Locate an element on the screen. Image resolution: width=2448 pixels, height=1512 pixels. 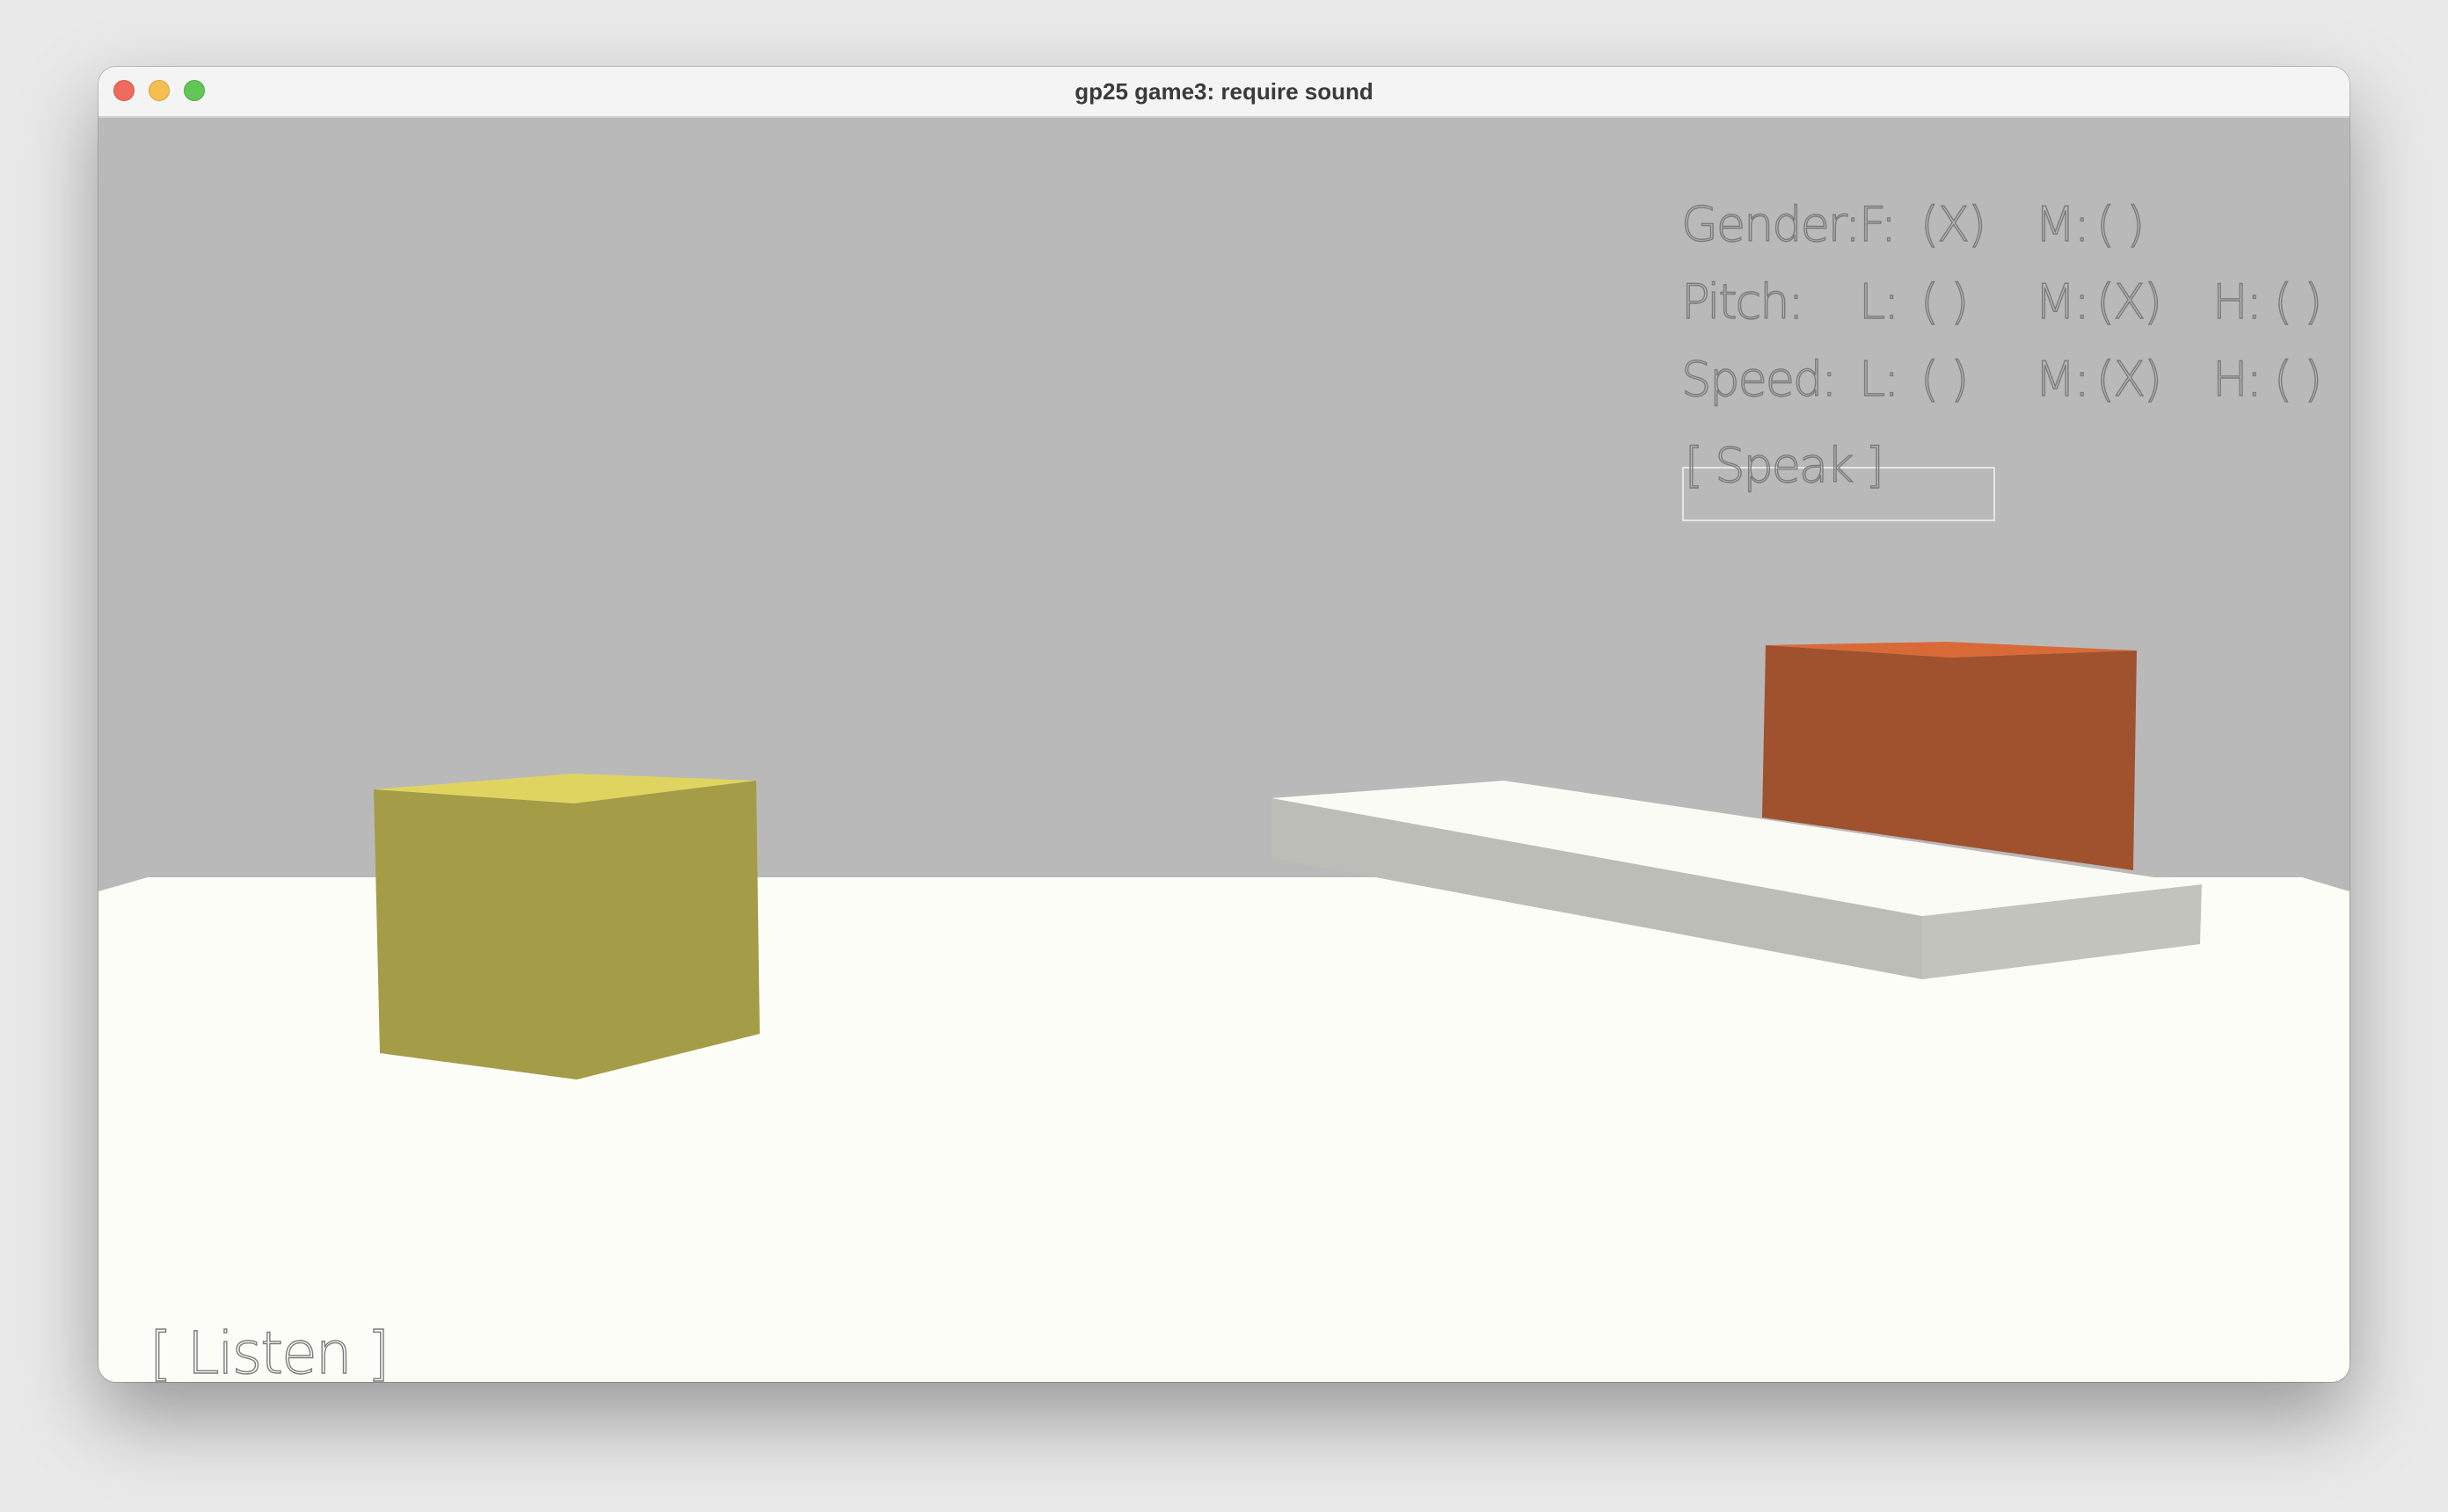
gender-label: Gender: is located at coordinates (1770, 225).